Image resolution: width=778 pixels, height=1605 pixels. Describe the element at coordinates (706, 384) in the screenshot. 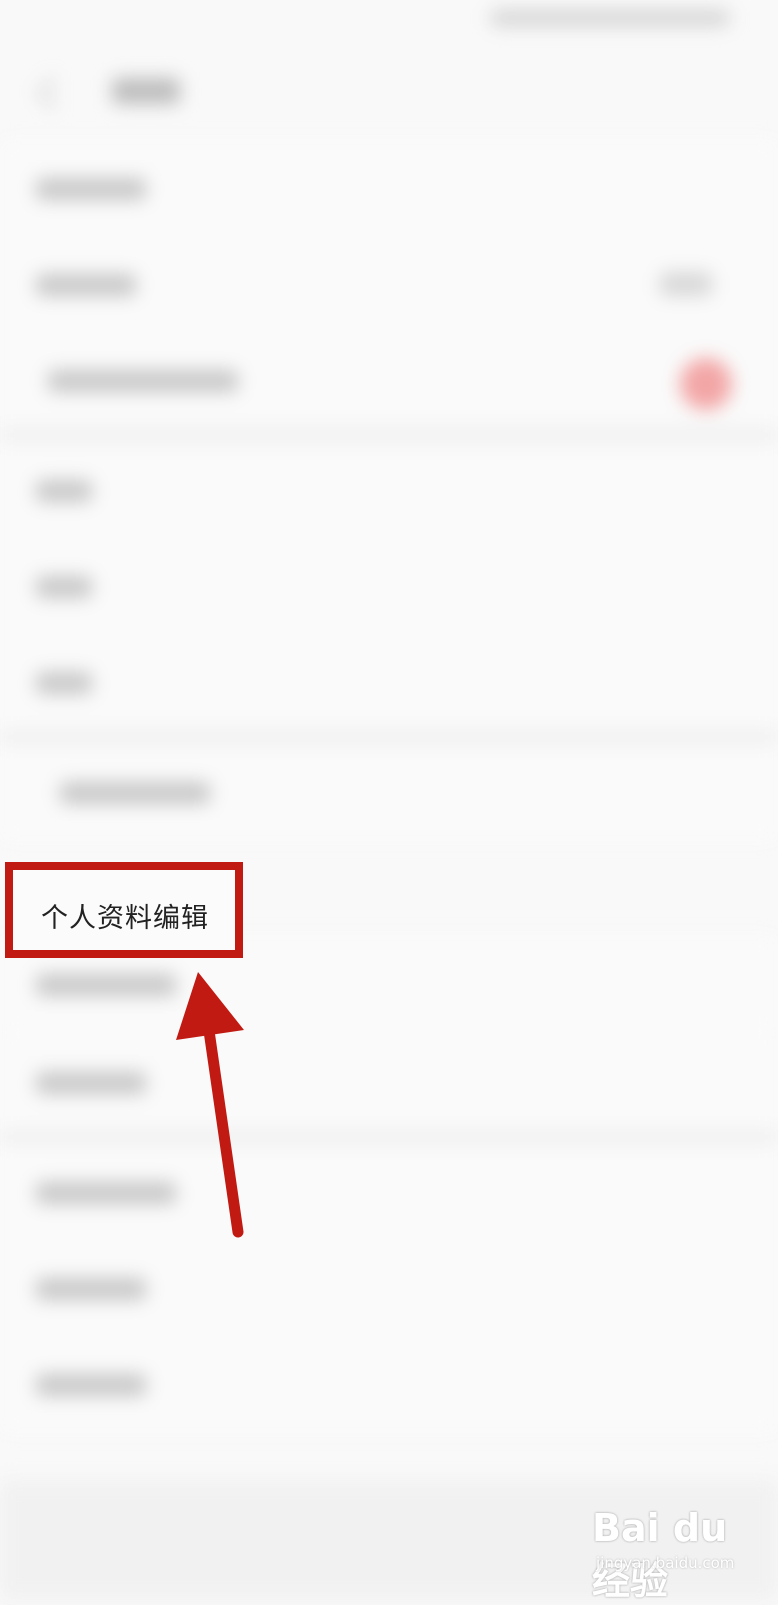

I see `notification-badge` at that location.